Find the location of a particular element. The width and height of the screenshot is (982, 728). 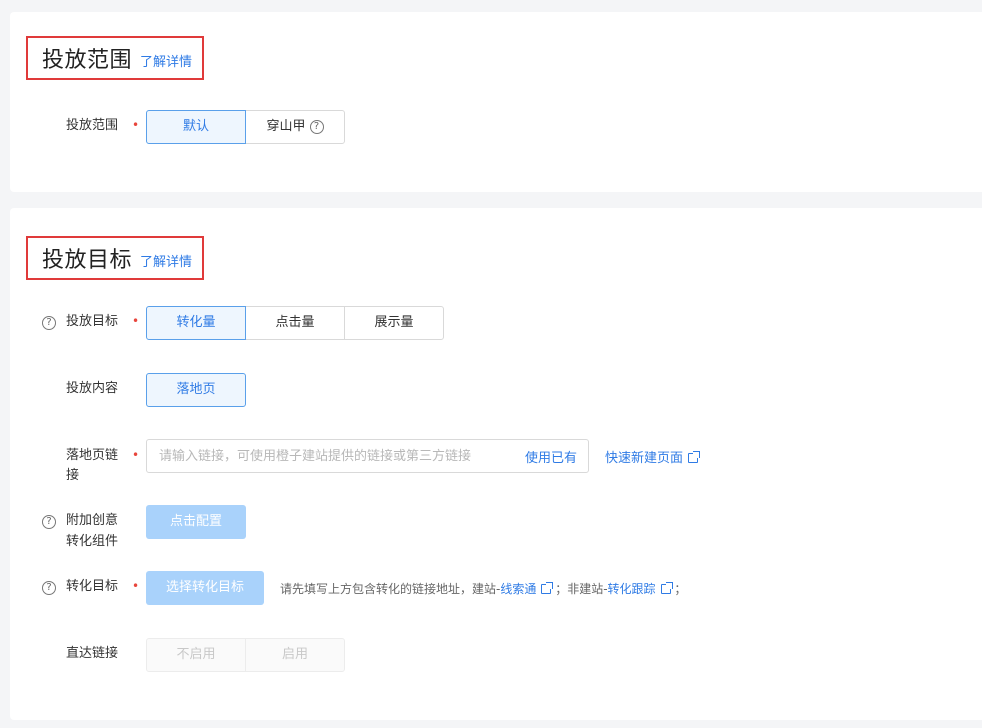

direct-link-segmented: 不启用 启用 is located at coordinates (245, 655).